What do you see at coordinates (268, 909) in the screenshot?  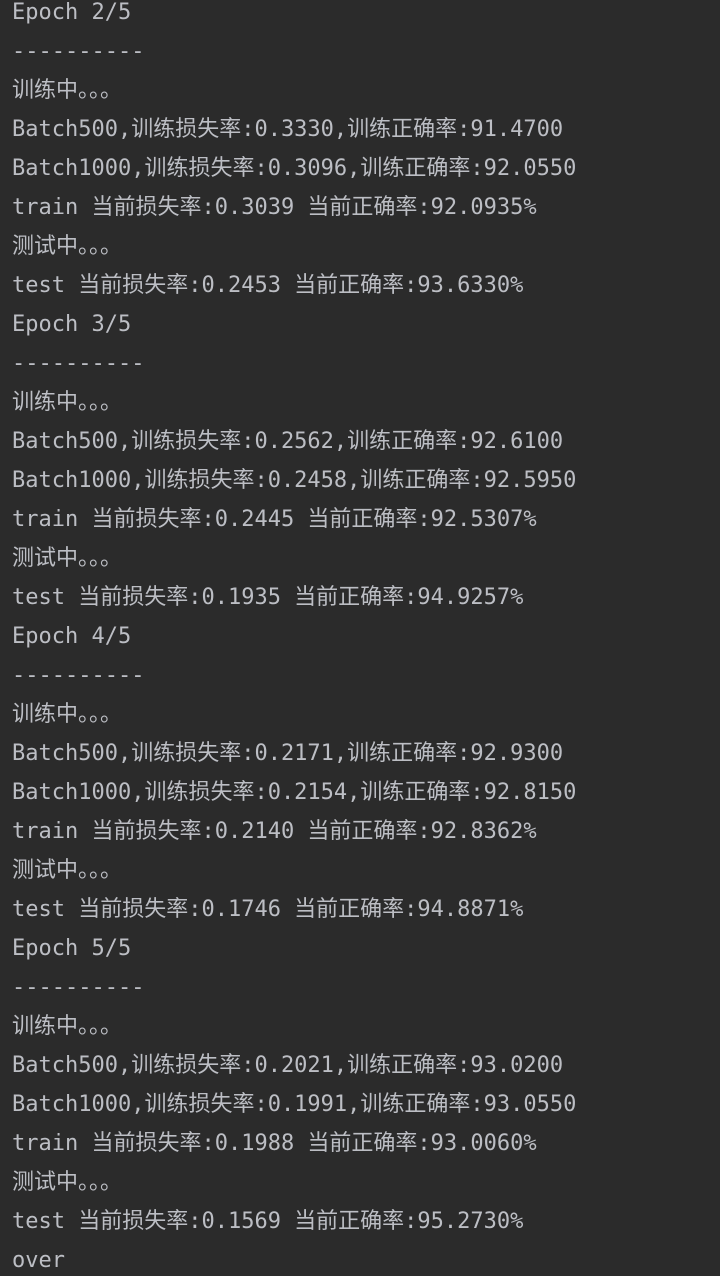 I see `console-line-test-summary: test 当前损失率:0.1746 当前正确率:94.8871%` at bounding box center [268, 909].